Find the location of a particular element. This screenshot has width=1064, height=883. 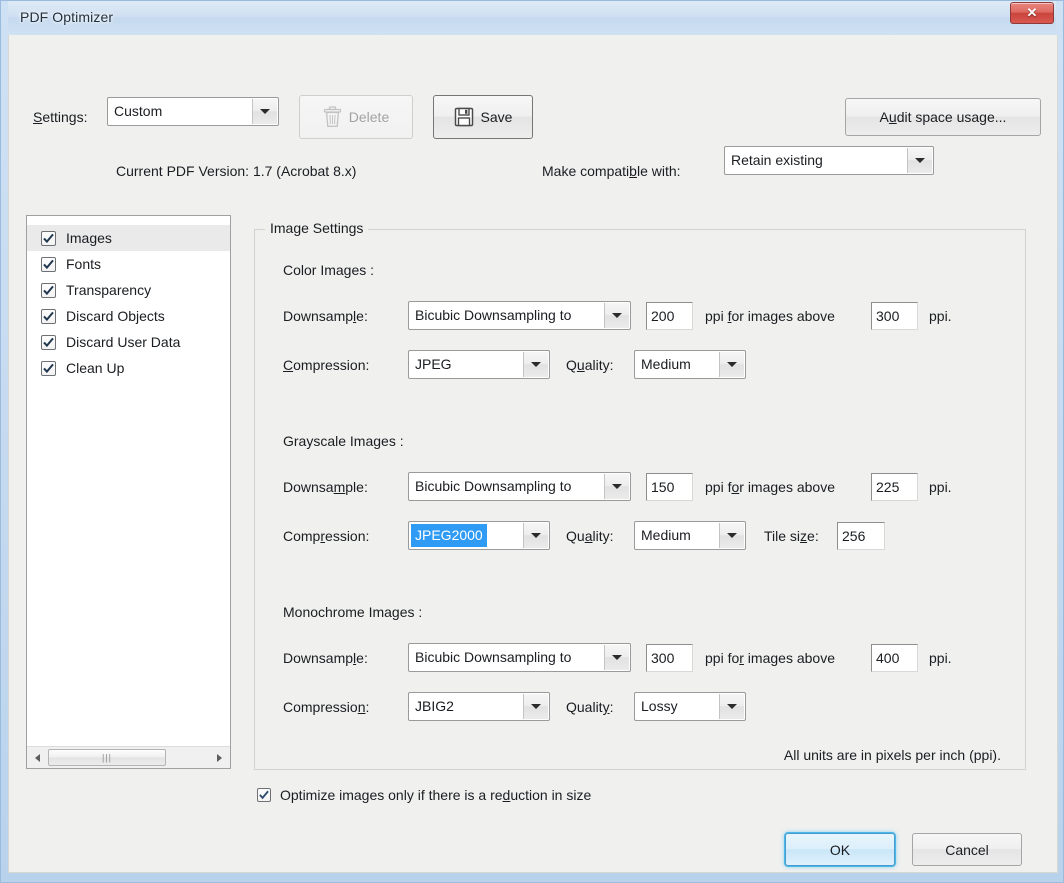

grayscale-downsample-ppi-input is located at coordinates (669, 487).